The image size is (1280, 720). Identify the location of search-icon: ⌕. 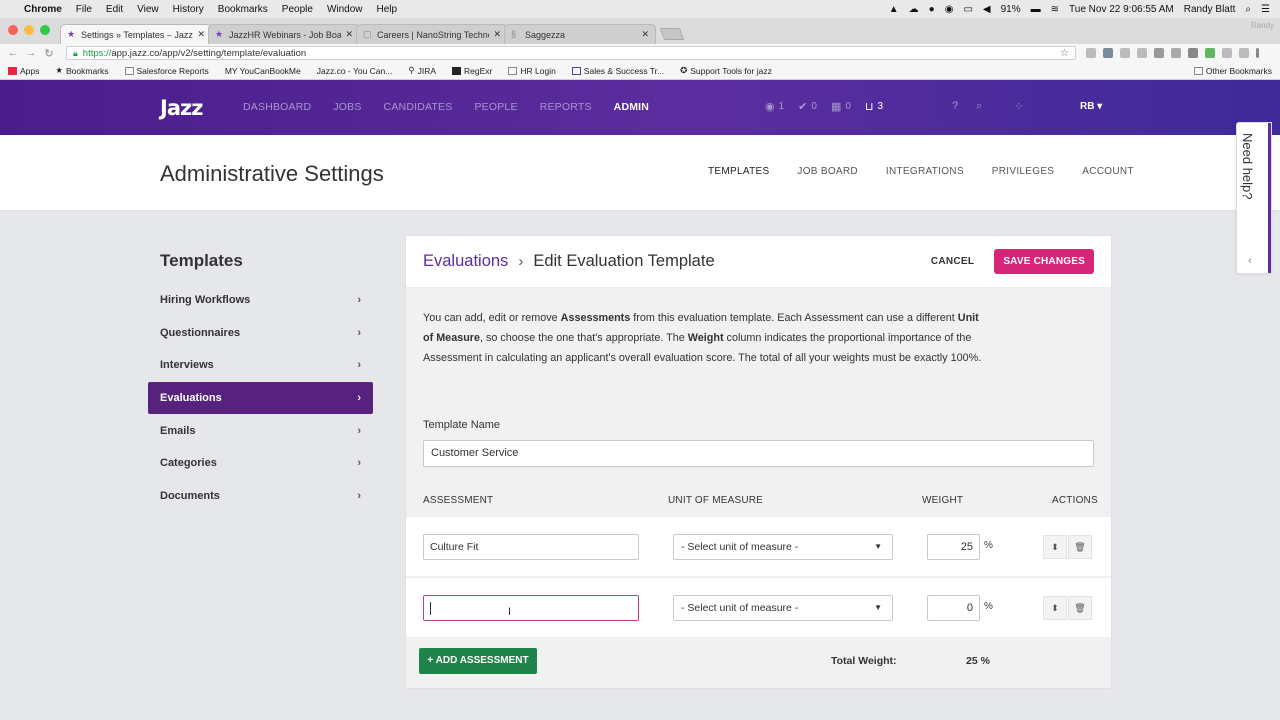
(979, 106).